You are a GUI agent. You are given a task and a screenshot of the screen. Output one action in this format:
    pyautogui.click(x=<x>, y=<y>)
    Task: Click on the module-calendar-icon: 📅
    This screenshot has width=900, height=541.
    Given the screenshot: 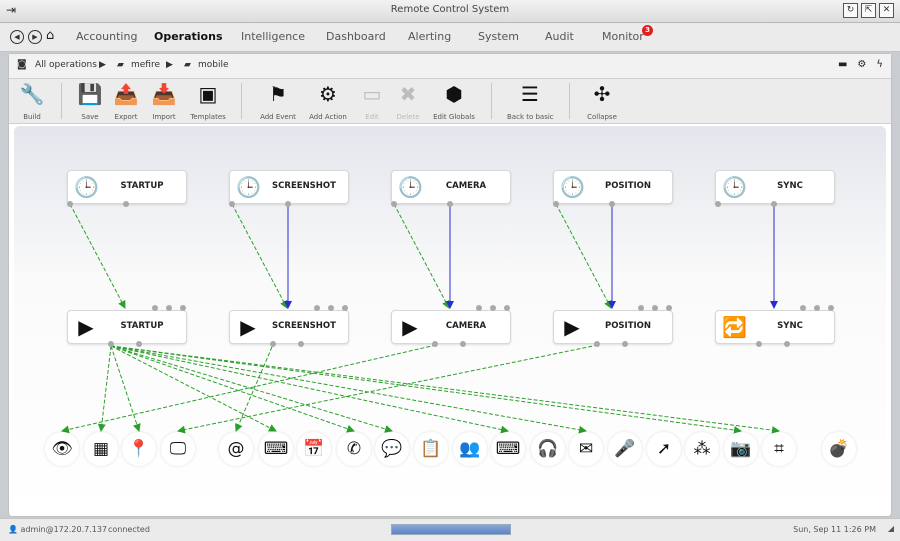 What is the action you would take?
    pyautogui.click(x=314, y=449)
    